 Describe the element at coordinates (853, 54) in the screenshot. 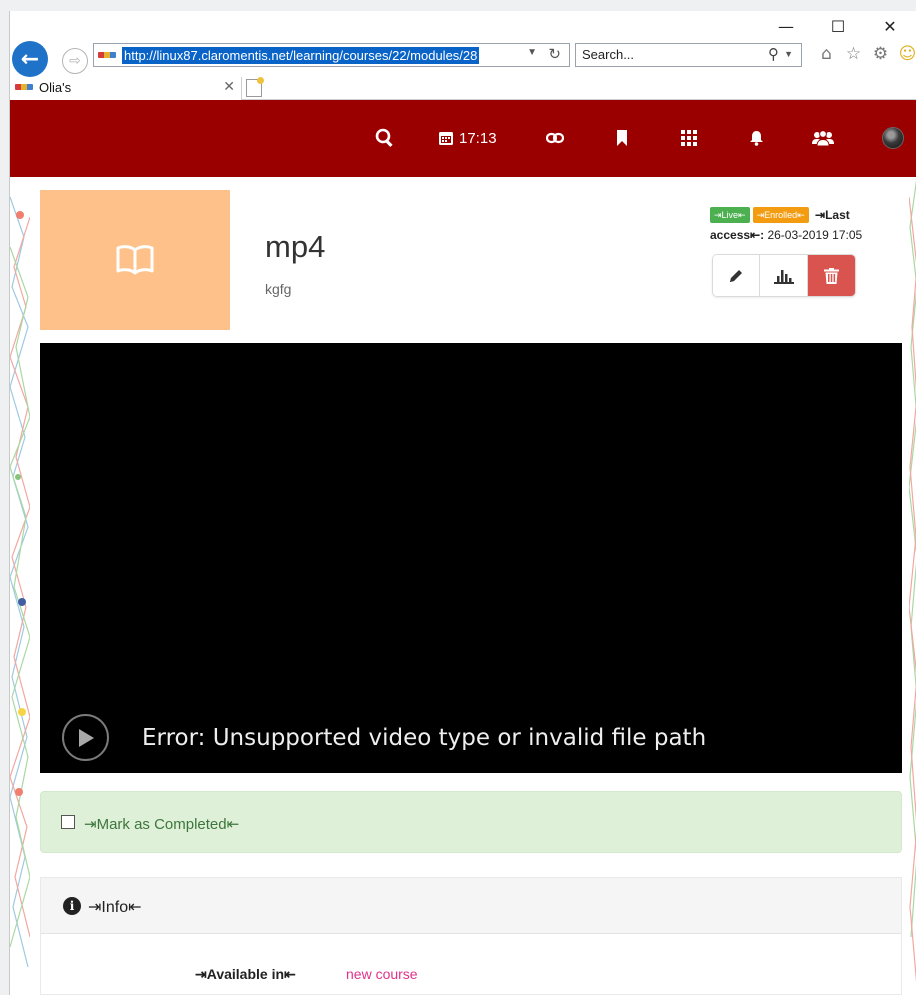

I see `star-icon: ☆` at that location.